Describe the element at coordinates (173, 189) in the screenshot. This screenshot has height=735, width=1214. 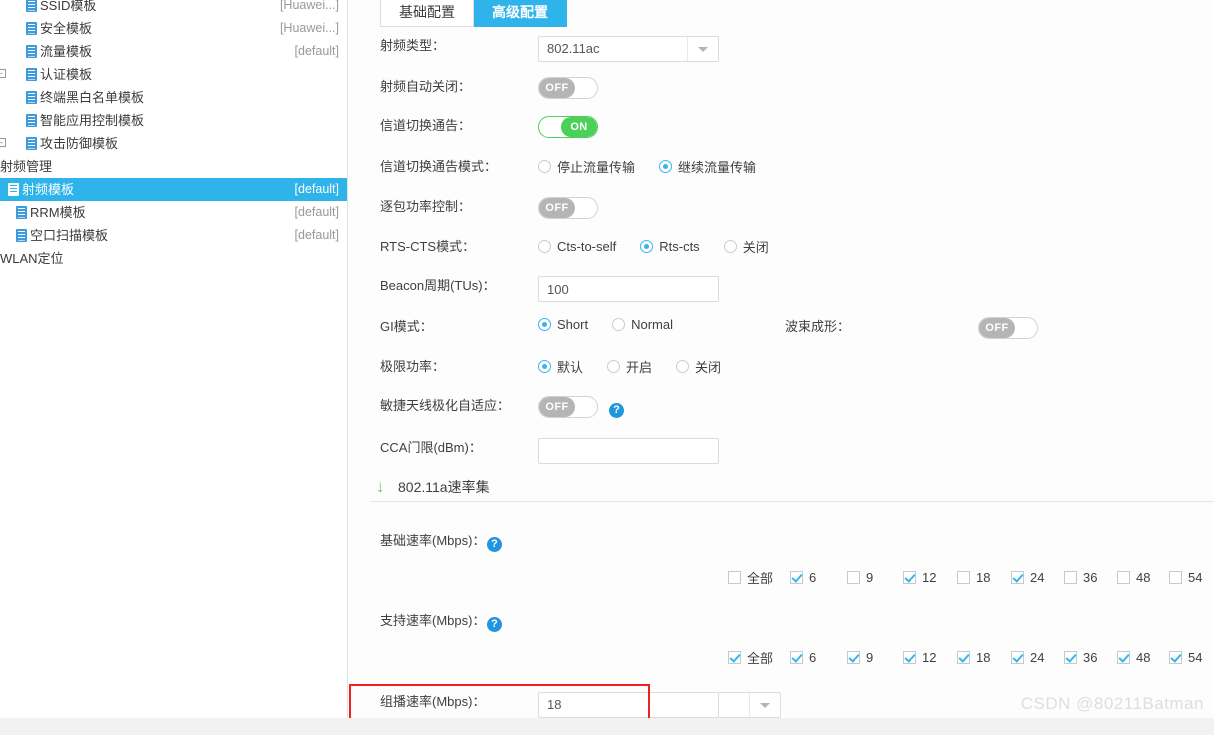
I see `tree-item-8: 射频模板 [default]` at that location.